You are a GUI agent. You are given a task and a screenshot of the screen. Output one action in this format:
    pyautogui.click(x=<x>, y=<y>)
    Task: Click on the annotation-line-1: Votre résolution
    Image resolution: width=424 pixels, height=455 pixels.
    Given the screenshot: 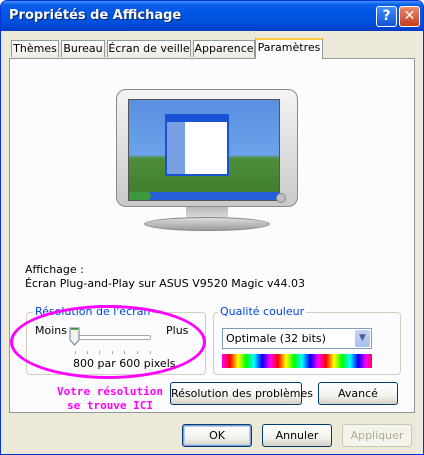 What is the action you would take?
    pyautogui.click(x=110, y=391)
    